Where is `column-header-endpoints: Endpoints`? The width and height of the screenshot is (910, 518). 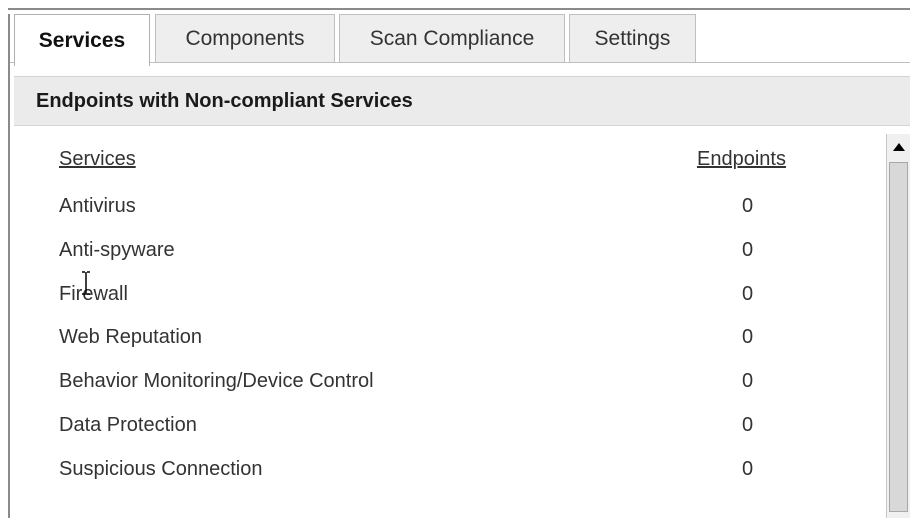 column-header-endpoints: Endpoints is located at coordinates (741, 159).